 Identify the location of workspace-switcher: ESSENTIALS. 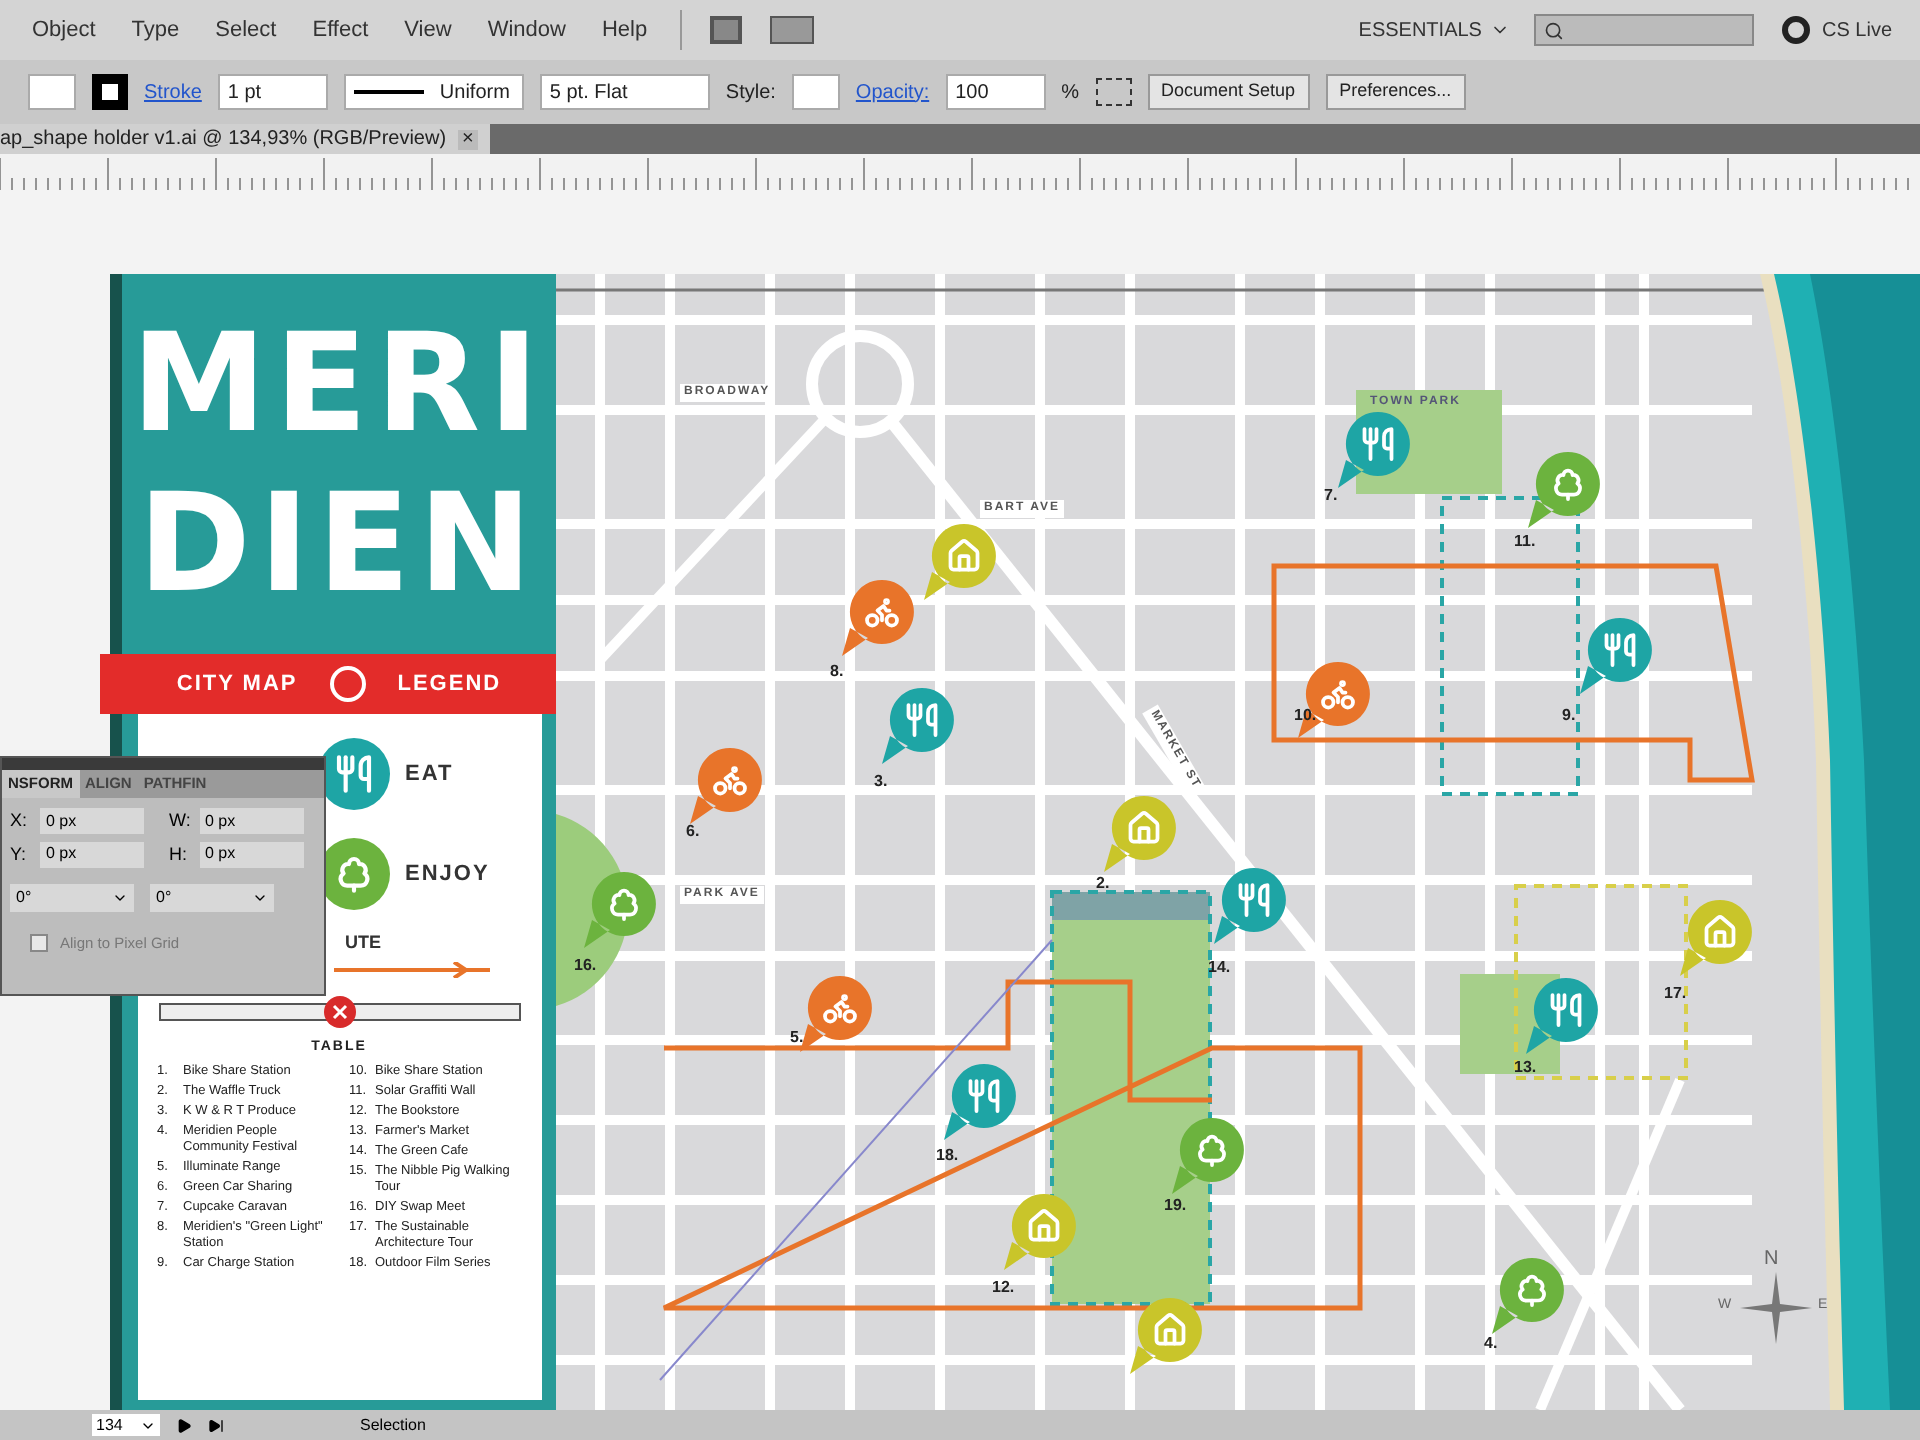
(1434, 30).